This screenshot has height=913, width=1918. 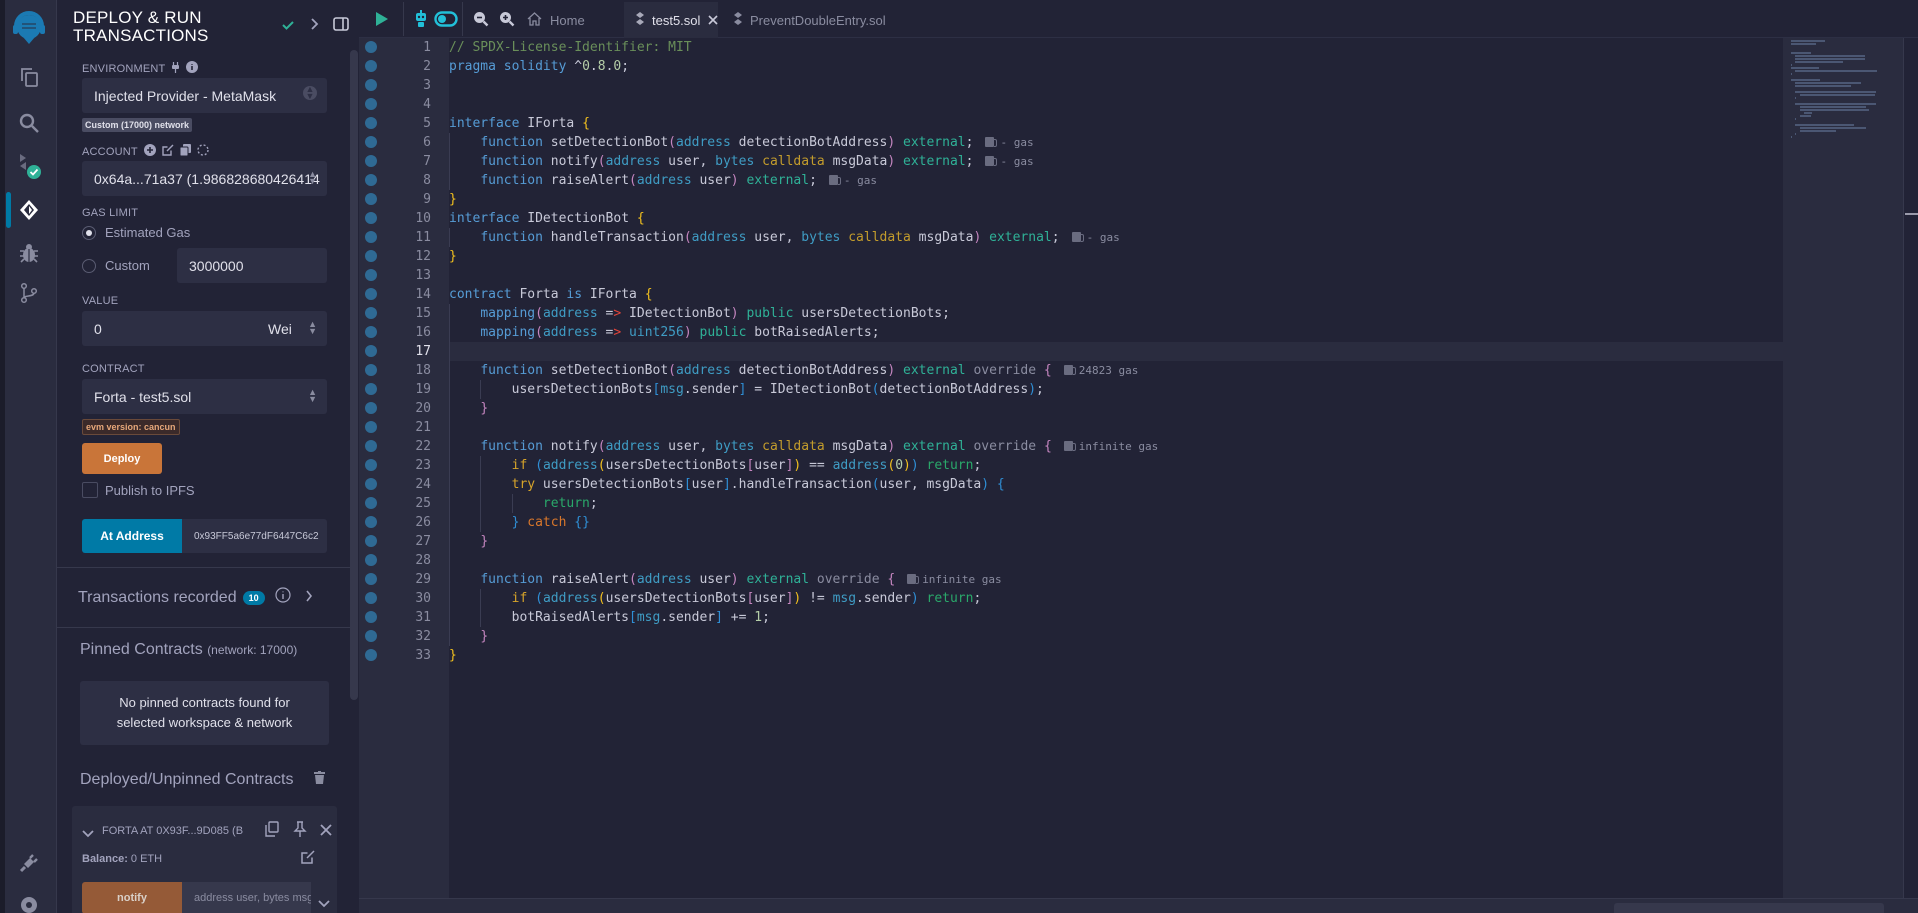 I want to click on code-line-2: pragma solidity ^0.8.0;, so click(x=539, y=66).